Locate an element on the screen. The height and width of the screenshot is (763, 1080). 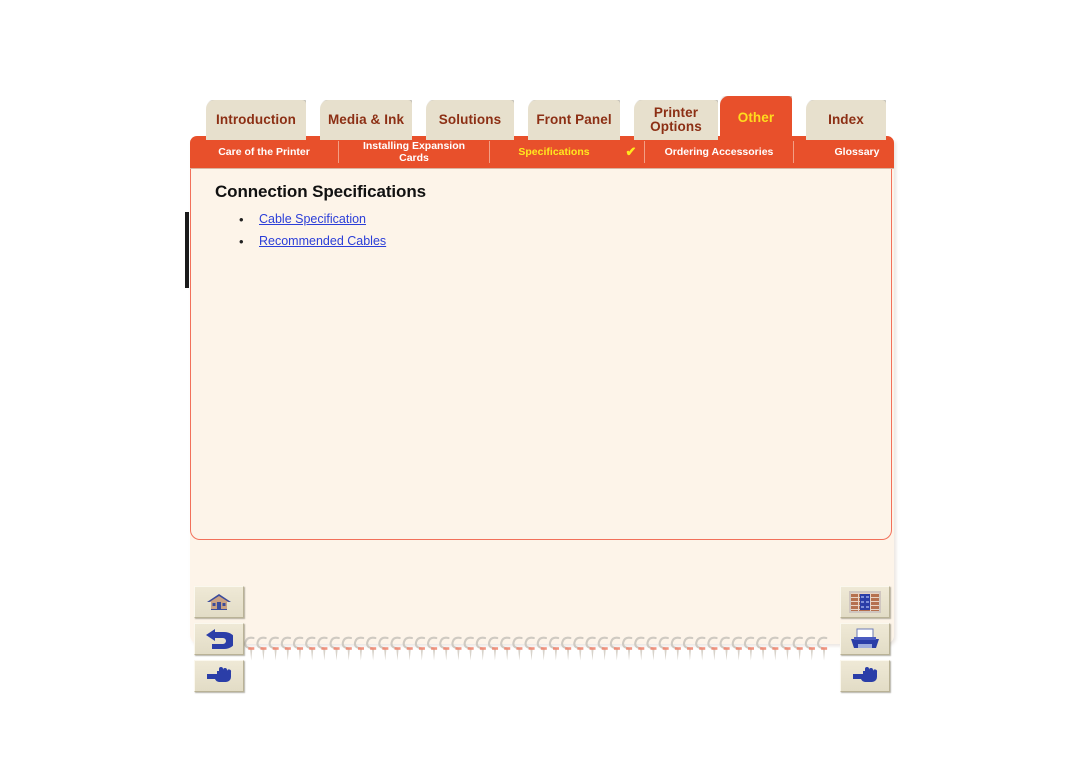
main-tab-label: Solutions is located at coordinates (470, 119).